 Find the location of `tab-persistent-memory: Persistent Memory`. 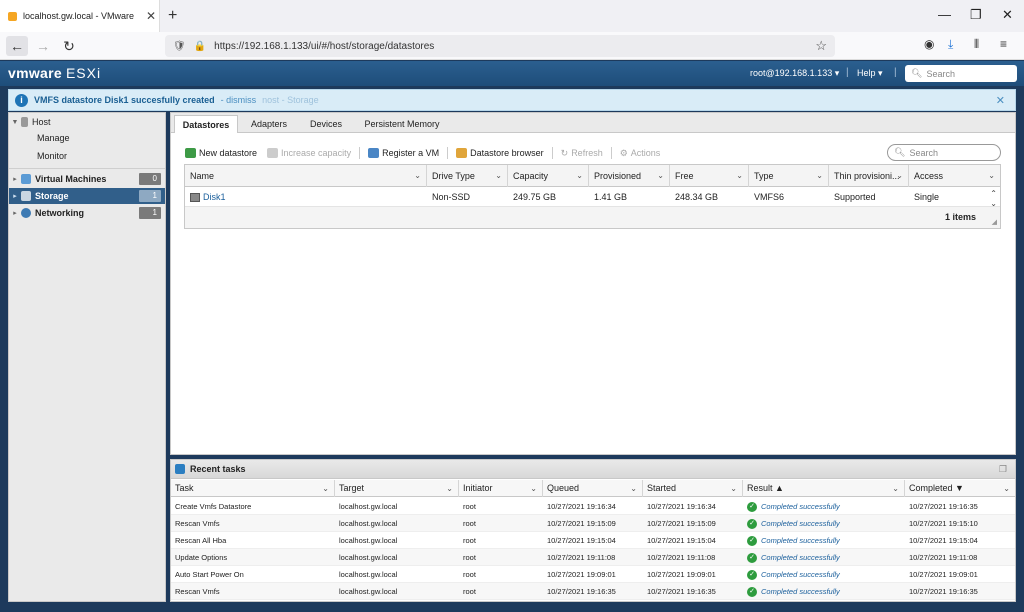

tab-persistent-memory: Persistent Memory is located at coordinates (402, 124).